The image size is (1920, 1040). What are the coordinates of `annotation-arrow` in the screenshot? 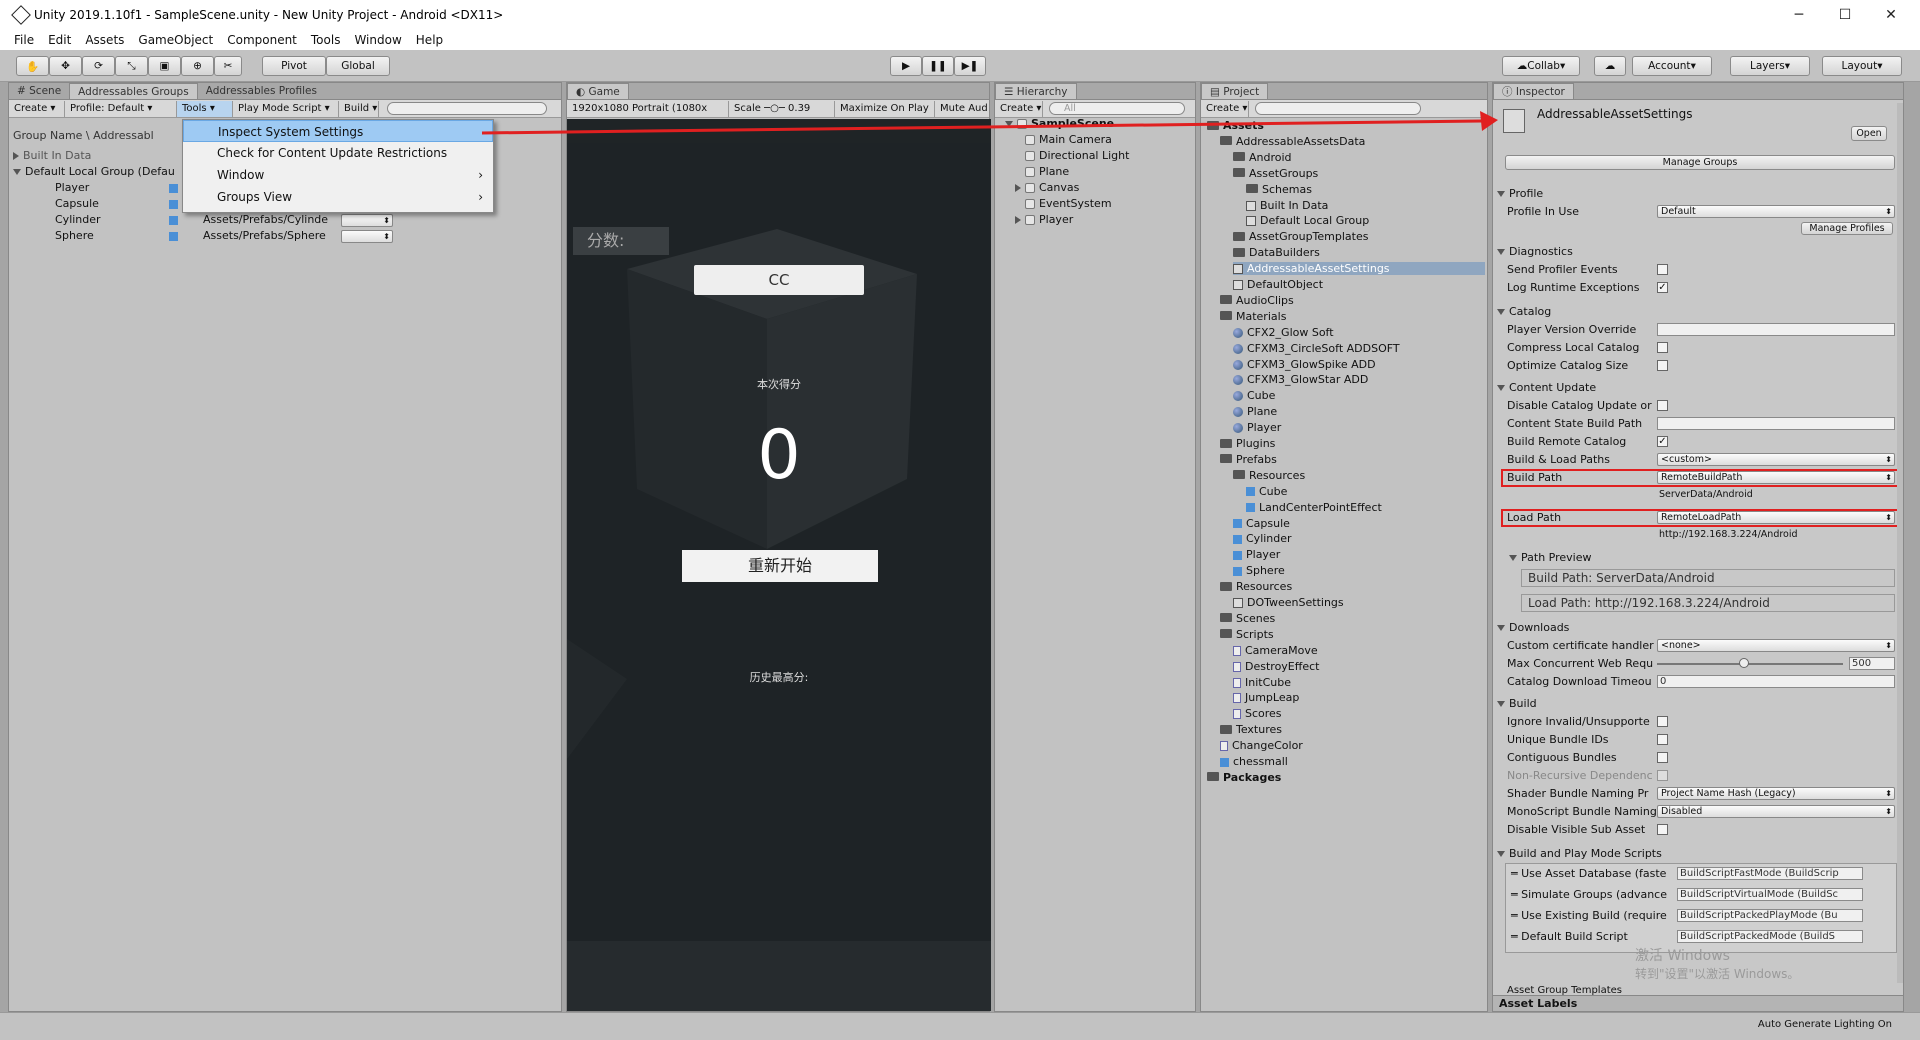 It's located at (989, 123).